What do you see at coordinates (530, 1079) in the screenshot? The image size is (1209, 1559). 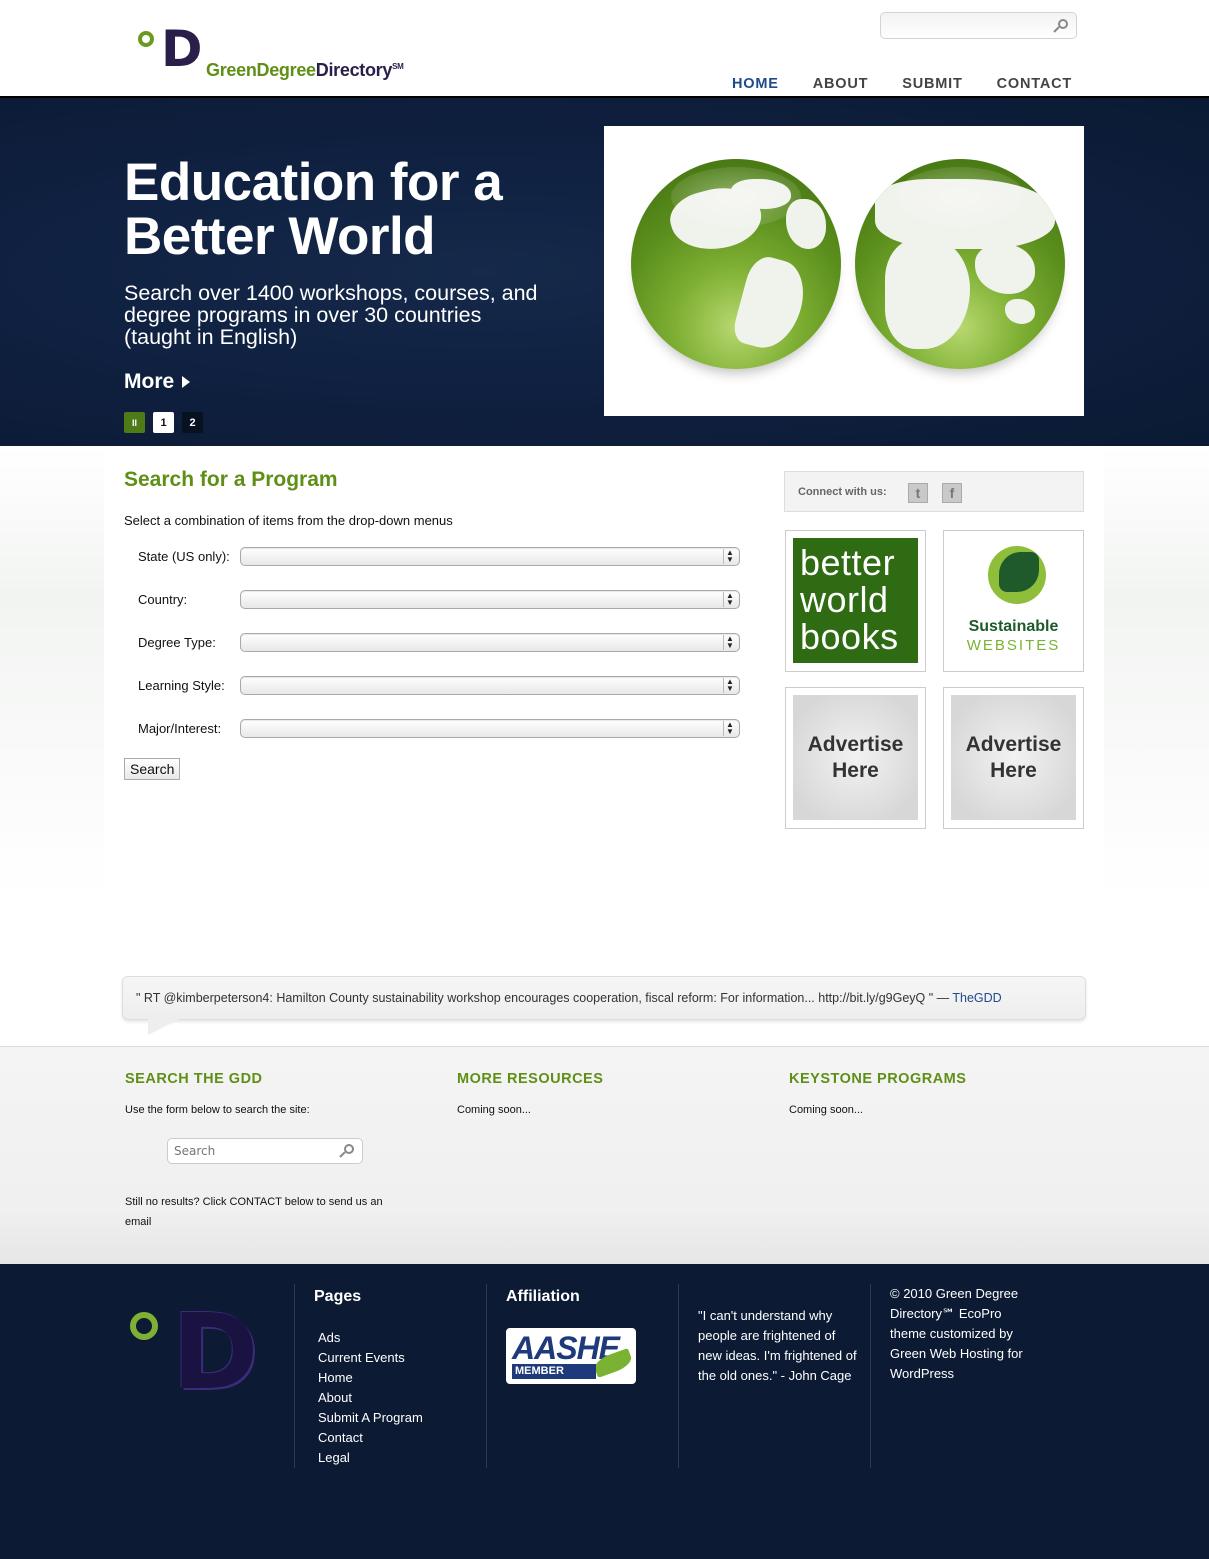 I see `widget-resources-title: MORE RESOURCES` at bounding box center [530, 1079].